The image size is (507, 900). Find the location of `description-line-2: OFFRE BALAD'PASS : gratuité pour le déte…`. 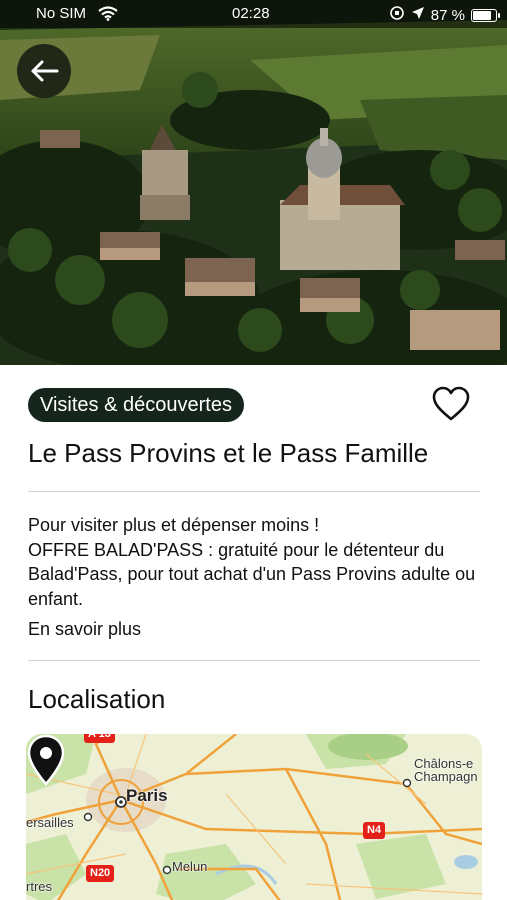

description-line-2: OFFRE BALAD'PASS : gratuité pour le déte… is located at coordinates (252, 574).